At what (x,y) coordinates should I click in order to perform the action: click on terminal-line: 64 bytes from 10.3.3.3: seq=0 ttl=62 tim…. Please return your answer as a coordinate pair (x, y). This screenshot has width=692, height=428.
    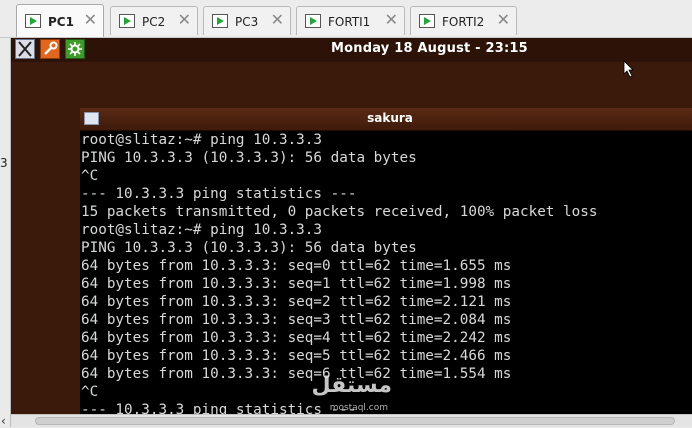
    Looking at the image, I should click on (296, 266).